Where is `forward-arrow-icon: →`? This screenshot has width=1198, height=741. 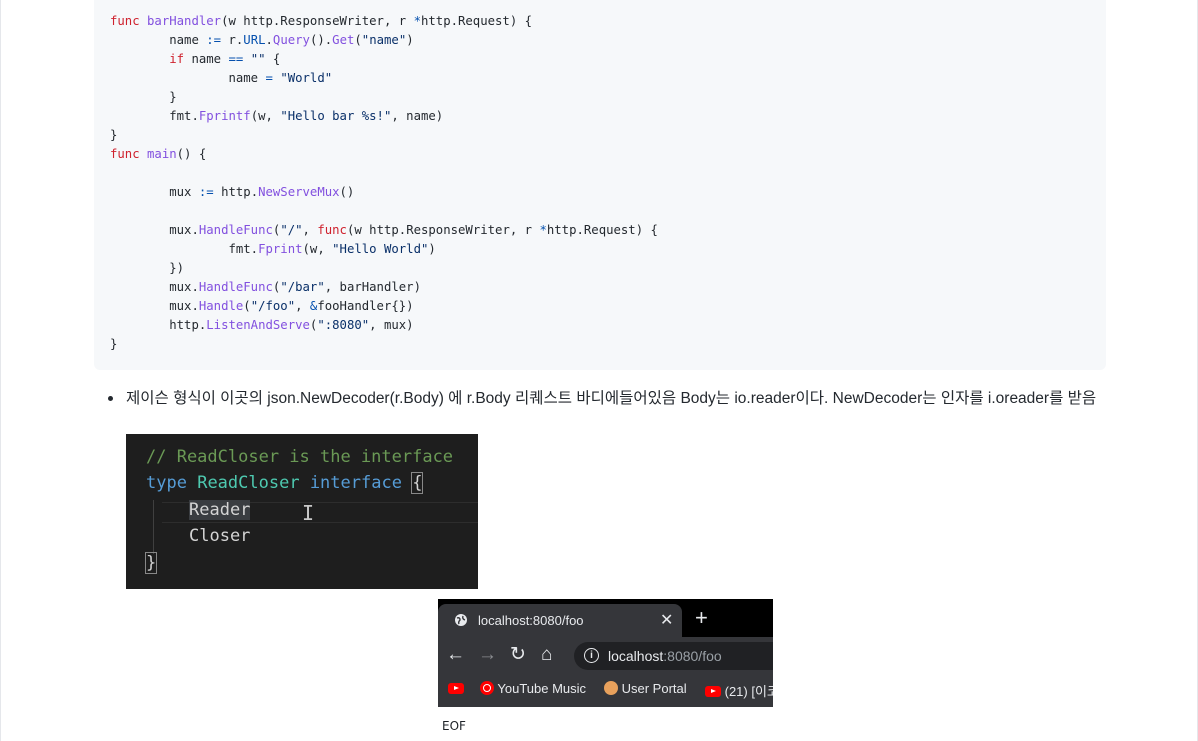
forward-arrow-icon: → is located at coordinates (487, 655).